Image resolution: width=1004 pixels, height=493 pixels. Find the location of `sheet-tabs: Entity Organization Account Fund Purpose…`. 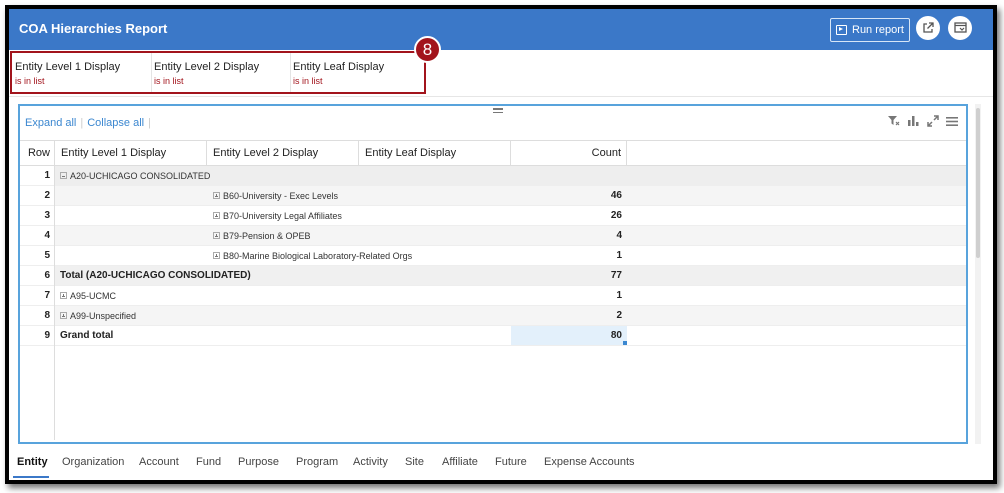

sheet-tabs: Entity Organization Account Fund Purpose… is located at coordinates (501, 464).